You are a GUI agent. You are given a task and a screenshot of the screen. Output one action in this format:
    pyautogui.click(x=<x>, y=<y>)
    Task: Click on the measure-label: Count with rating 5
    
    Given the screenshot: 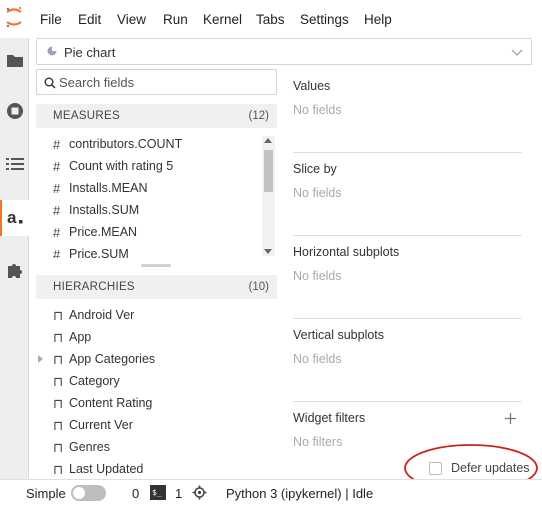 What is the action you would take?
    pyautogui.click(x=121, y=166)
    